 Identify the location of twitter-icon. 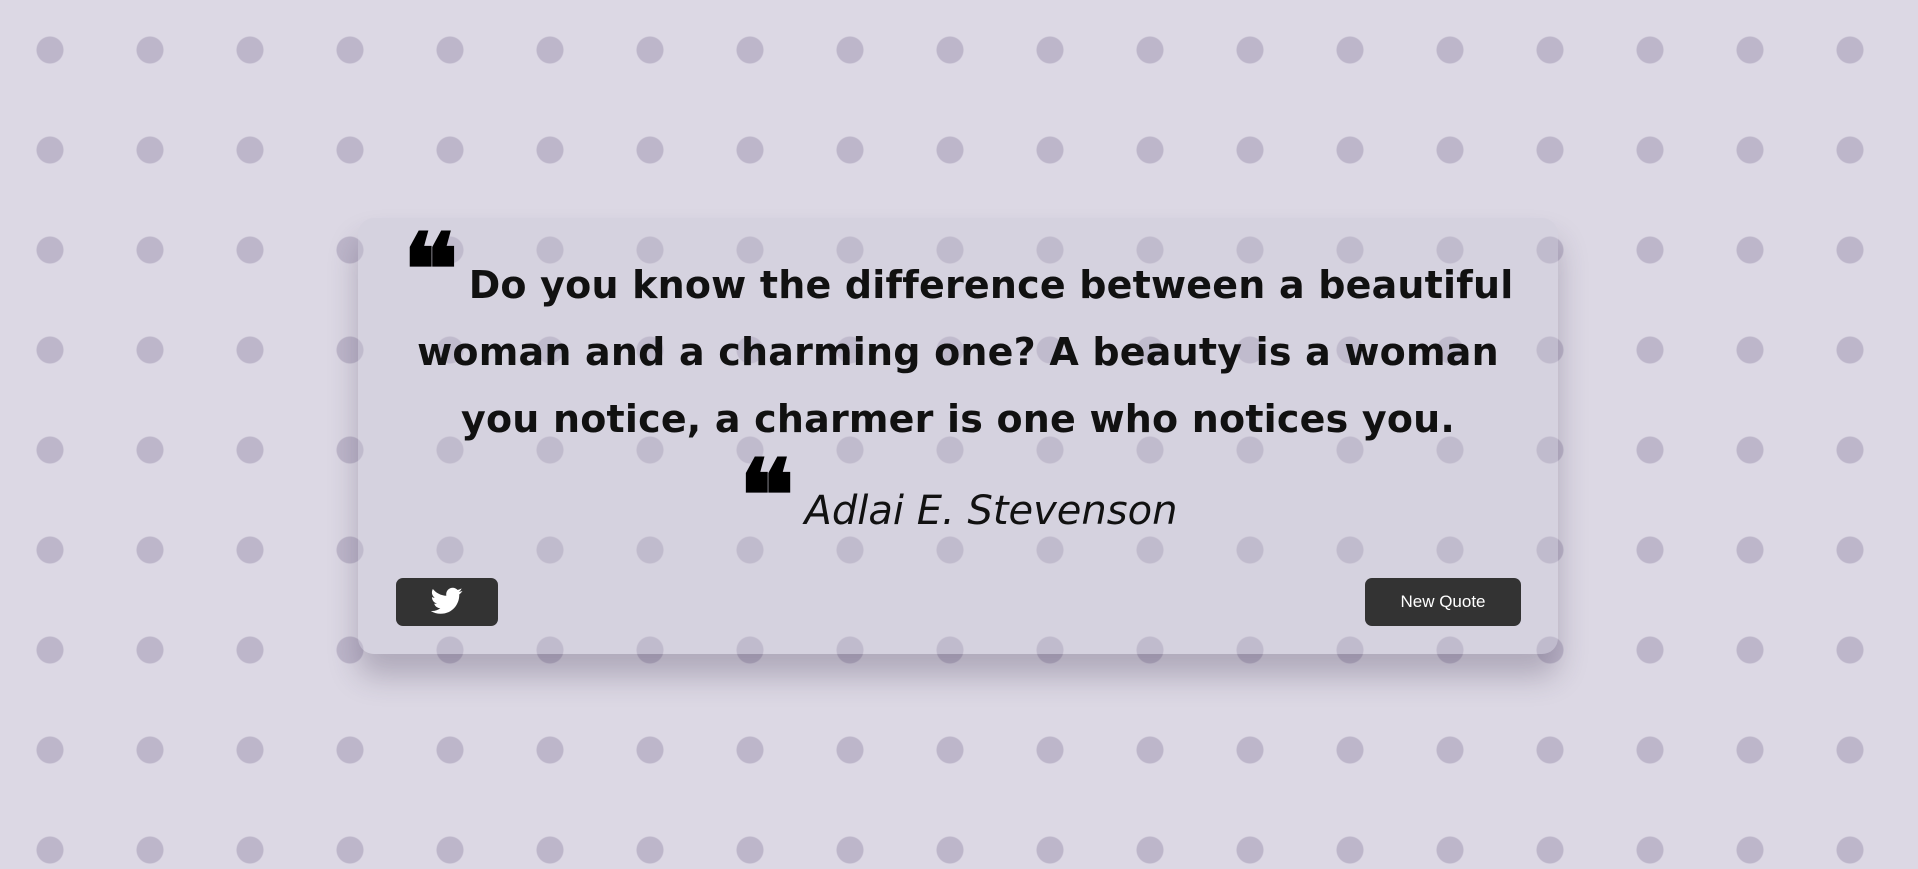
(446, 602).